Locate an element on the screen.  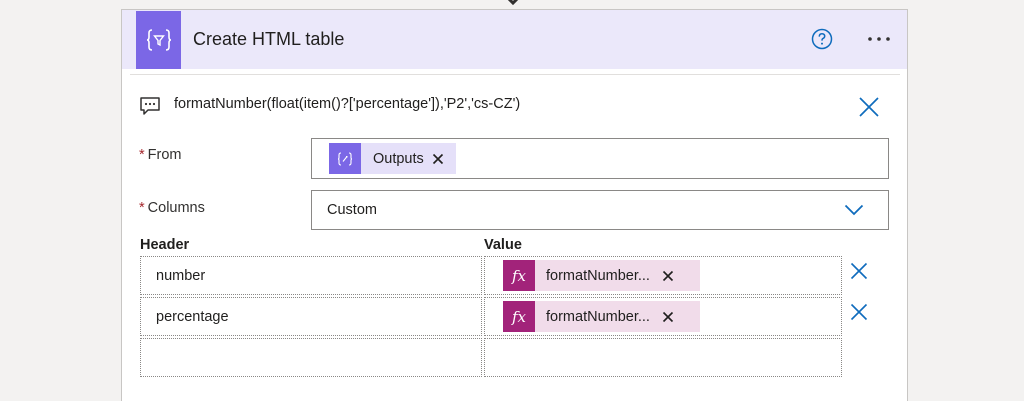
chevron-down-icon is located at coordinates (854, 210).